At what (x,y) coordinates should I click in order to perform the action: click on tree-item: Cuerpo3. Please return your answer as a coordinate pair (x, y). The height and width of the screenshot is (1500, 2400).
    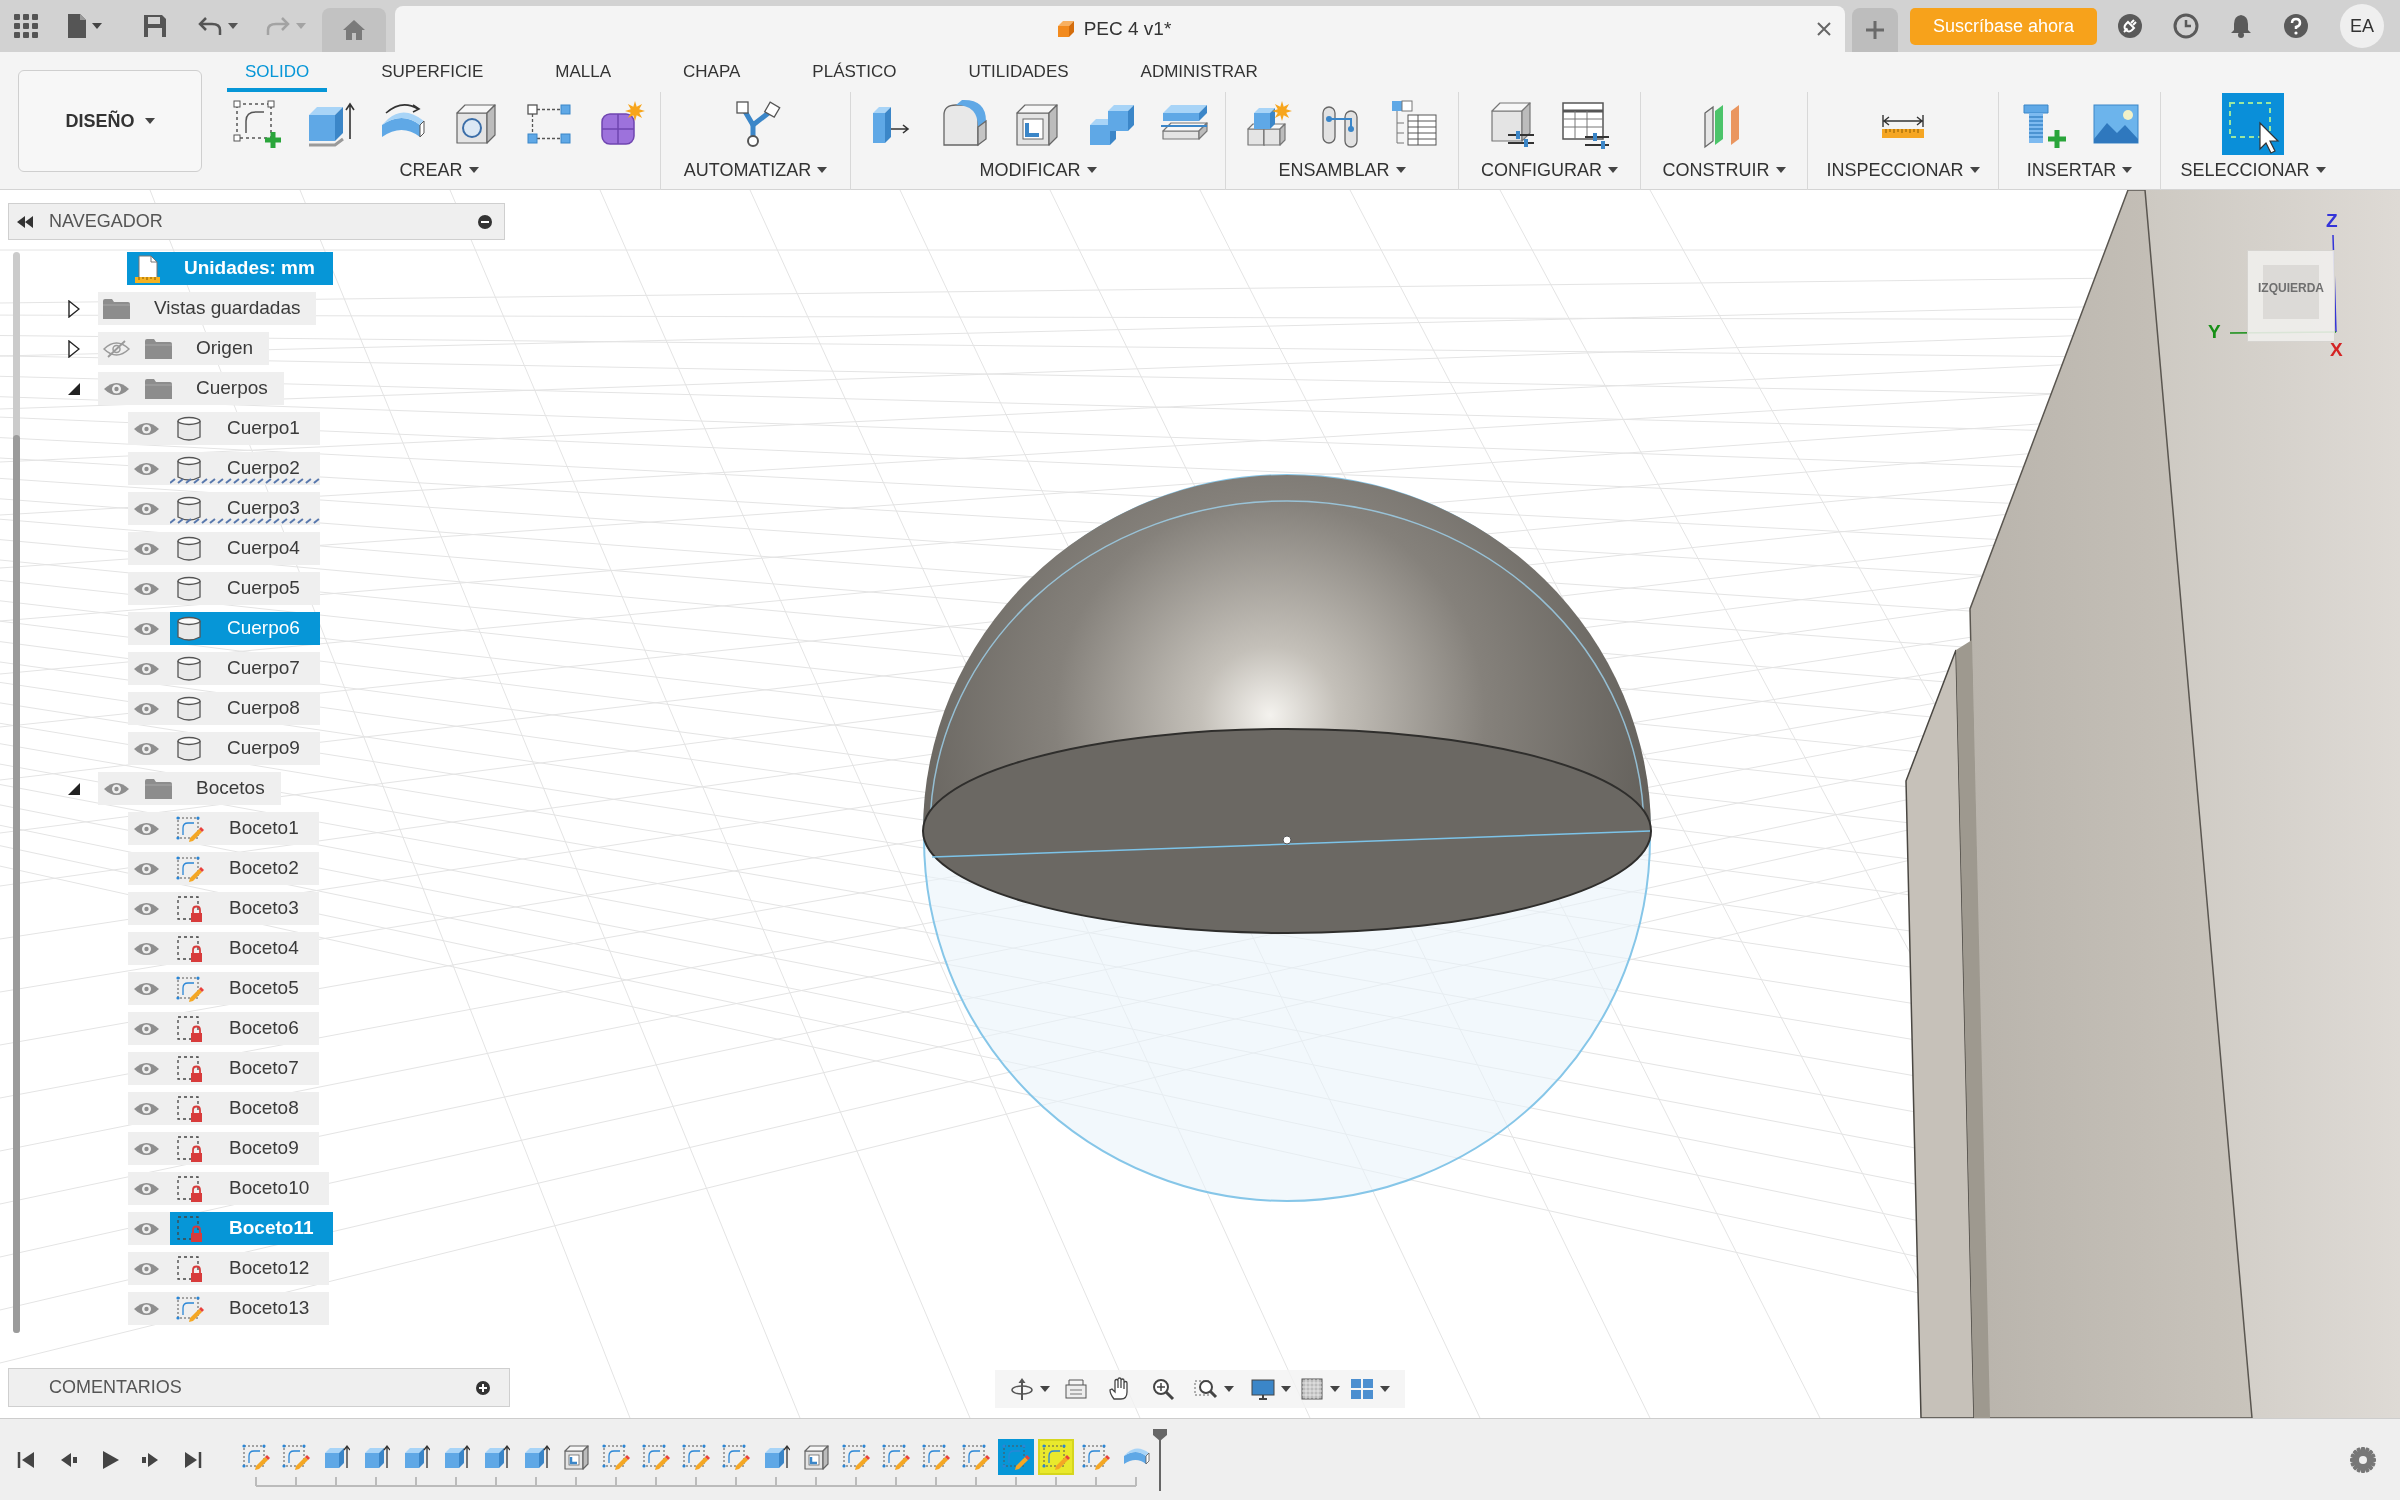
    Looking at the image, I should click on (245, 508).